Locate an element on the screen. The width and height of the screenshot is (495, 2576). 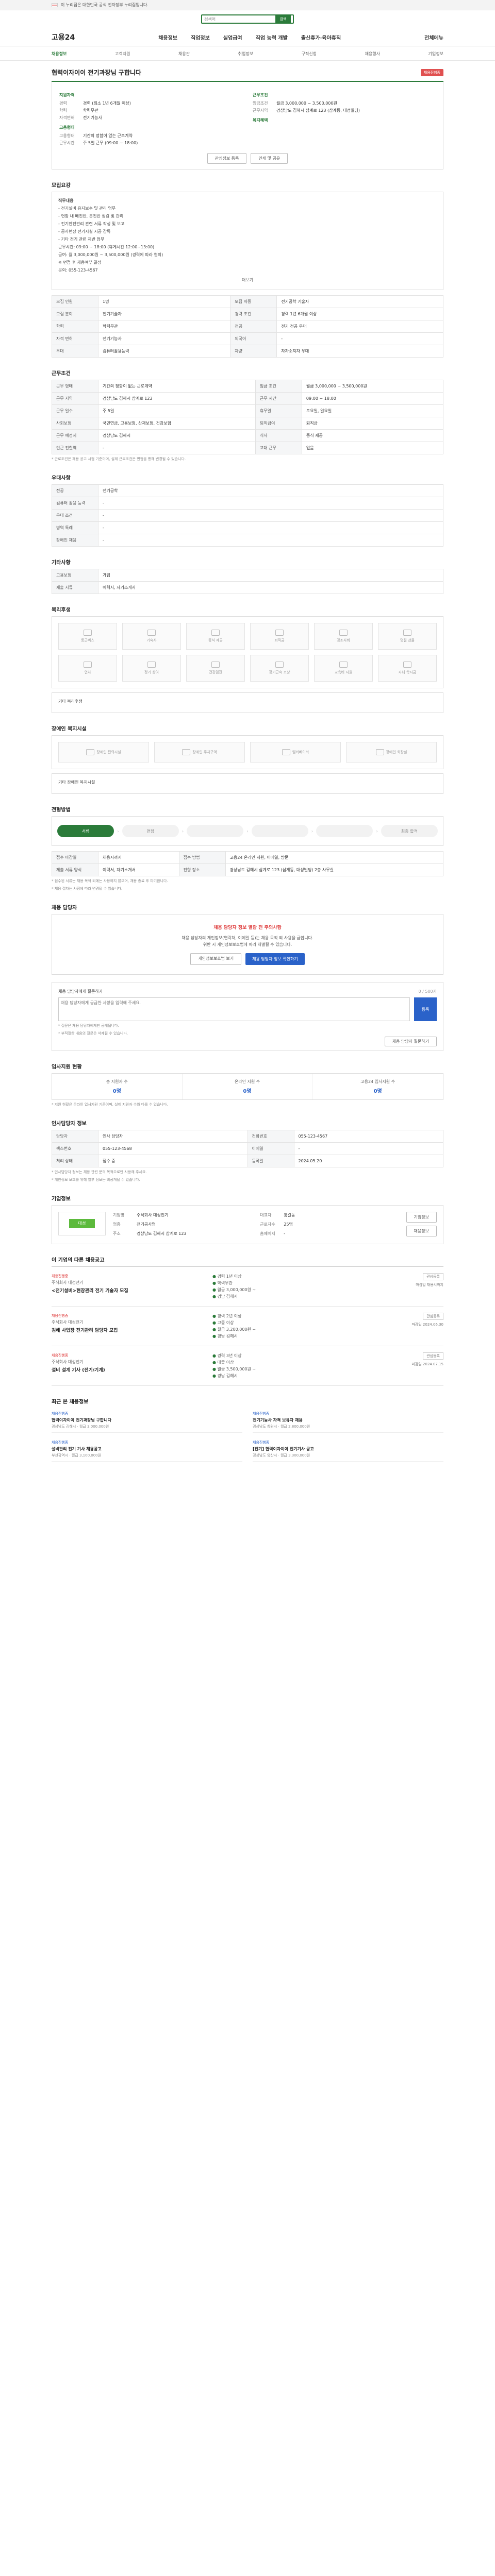
hours-value: 주 5일 근무 (09:00 ~ 18:00) is located at coordinates (110, 143).